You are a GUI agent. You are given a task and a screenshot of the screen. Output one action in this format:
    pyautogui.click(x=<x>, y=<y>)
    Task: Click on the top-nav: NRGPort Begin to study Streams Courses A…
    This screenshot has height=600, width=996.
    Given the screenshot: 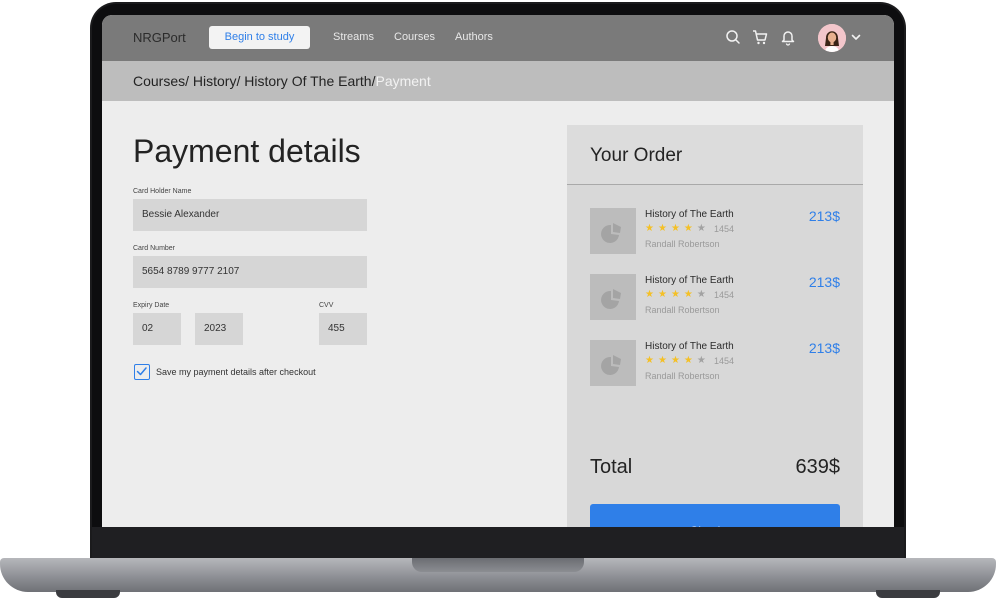 What is the action you would take?
    pyautogui.click(x=498, y=38)
    